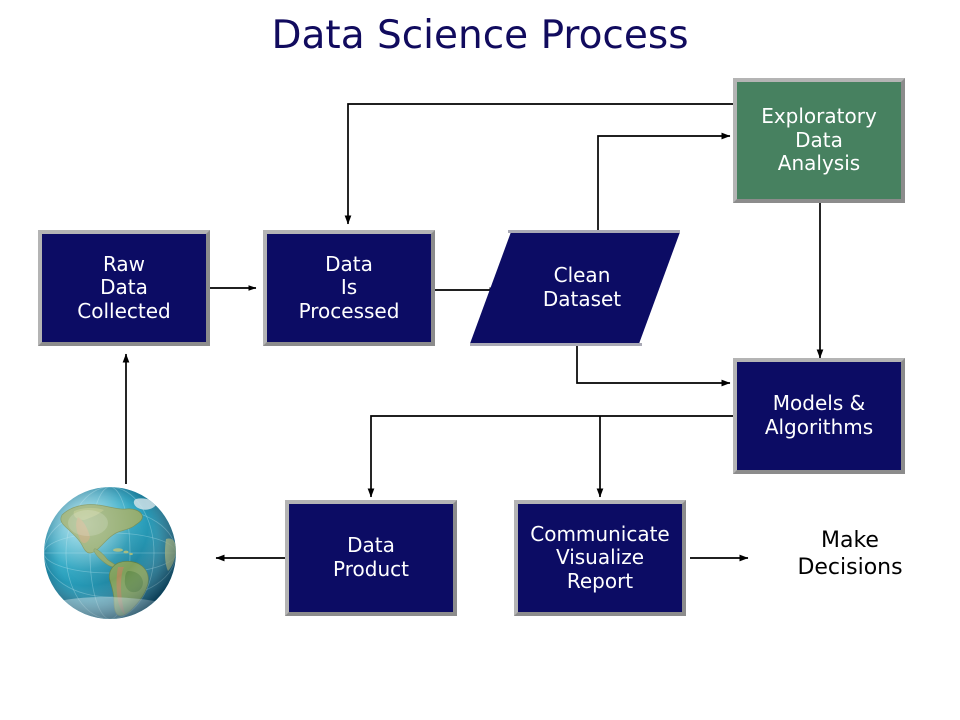  I want to click on link-clean-dataset-to-models, so click(653, 365).